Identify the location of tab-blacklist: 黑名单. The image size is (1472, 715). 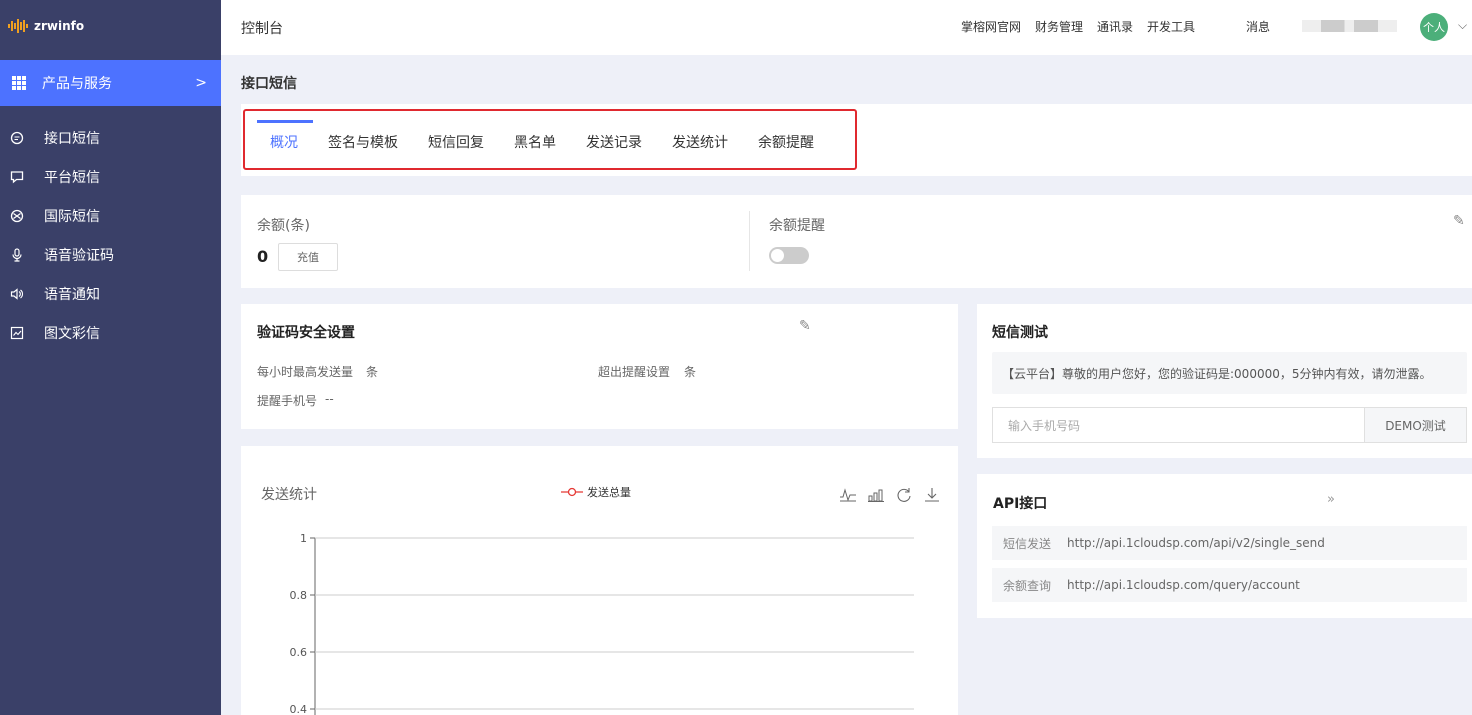
(535, 138).